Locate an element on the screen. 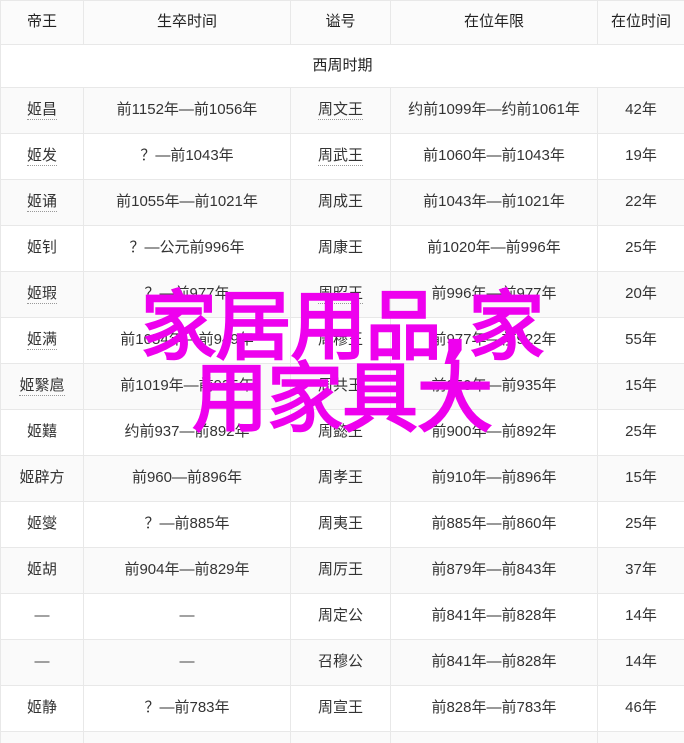 Image resolution: width=684 pixels, height=743 pixels. column-header-reign-length: 在位时间 is located at coordinates (640, 22).